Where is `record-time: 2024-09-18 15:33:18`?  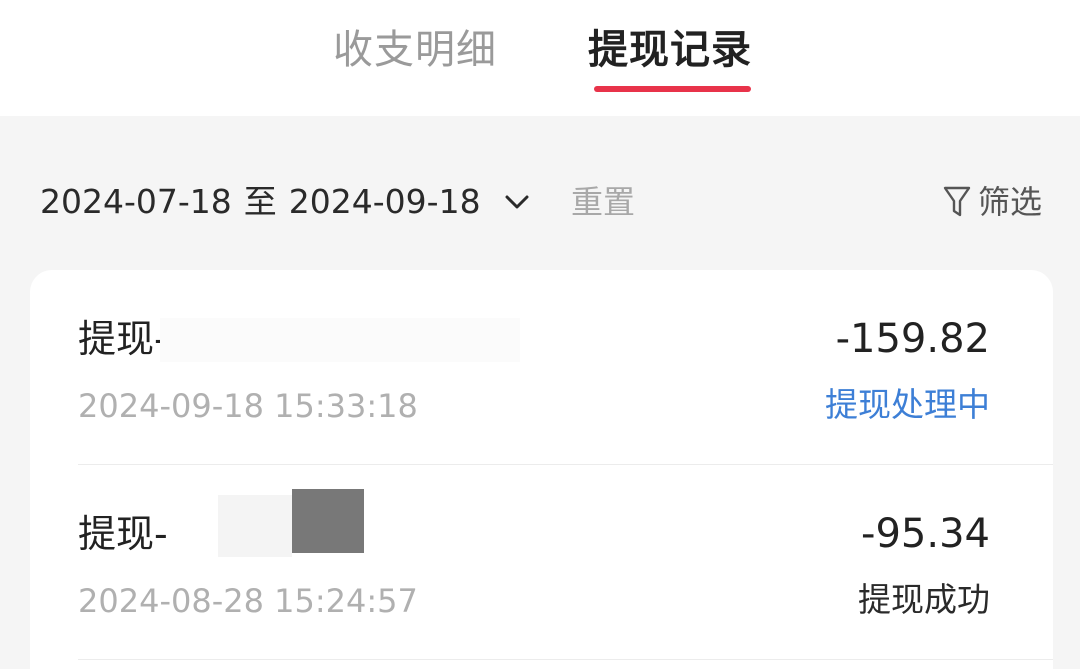 record-time: 2024-09-18 15:33:18 is located at coordinates (248, 406).